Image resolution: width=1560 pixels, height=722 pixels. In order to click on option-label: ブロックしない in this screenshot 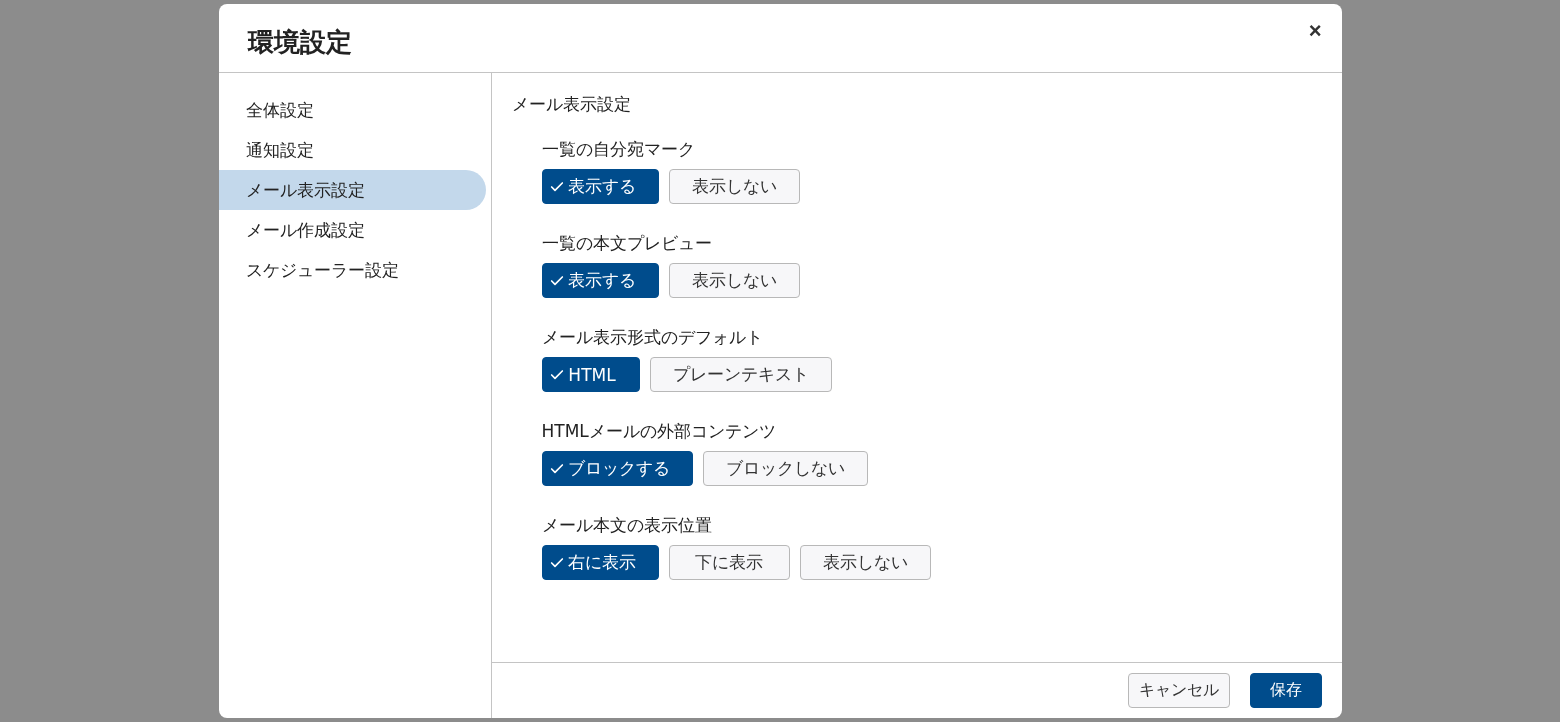, I will do `click(785, 468)`.